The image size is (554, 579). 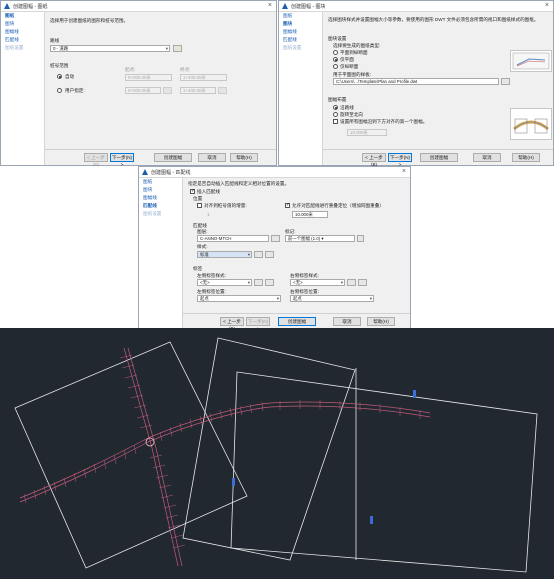 What do you see at coordinates (225, 205) in the screenshot?
I see `snap-label: 对齐到桩号值的增量:` at bounding box center [225, 205].